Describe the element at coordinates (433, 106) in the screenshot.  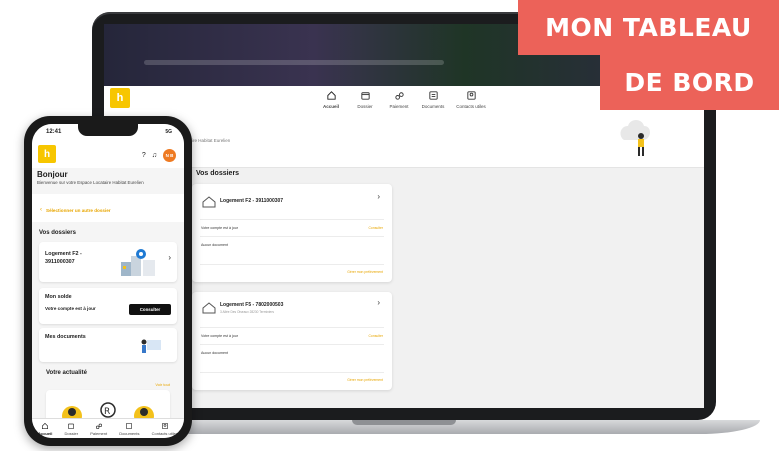
I see `nav-label: Documents` at that location.